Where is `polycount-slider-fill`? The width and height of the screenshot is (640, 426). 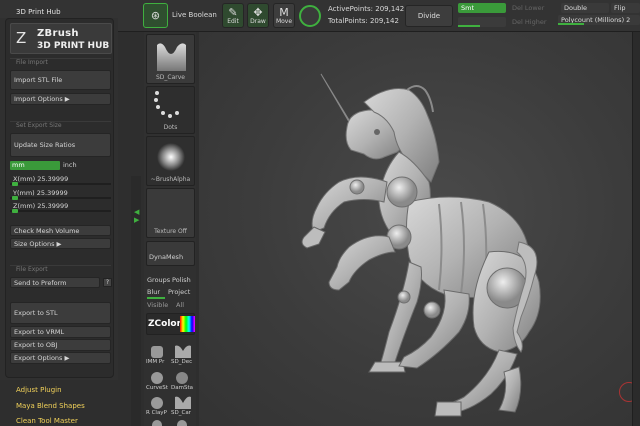 polycount-slider-fill is located at coordinates (571, 24).